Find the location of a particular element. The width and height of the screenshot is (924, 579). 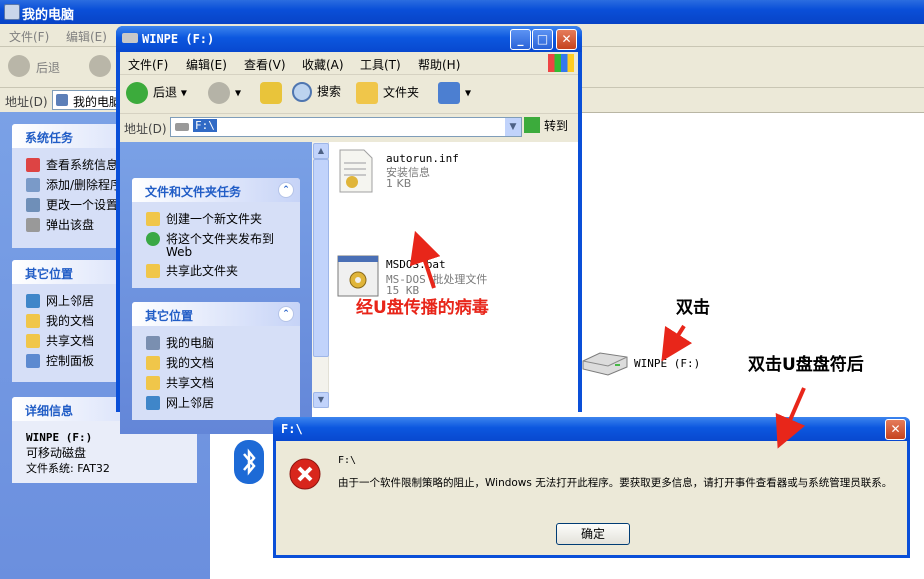

task-view-system-info: 查看系统信息 is located at coordinates (72, 164).